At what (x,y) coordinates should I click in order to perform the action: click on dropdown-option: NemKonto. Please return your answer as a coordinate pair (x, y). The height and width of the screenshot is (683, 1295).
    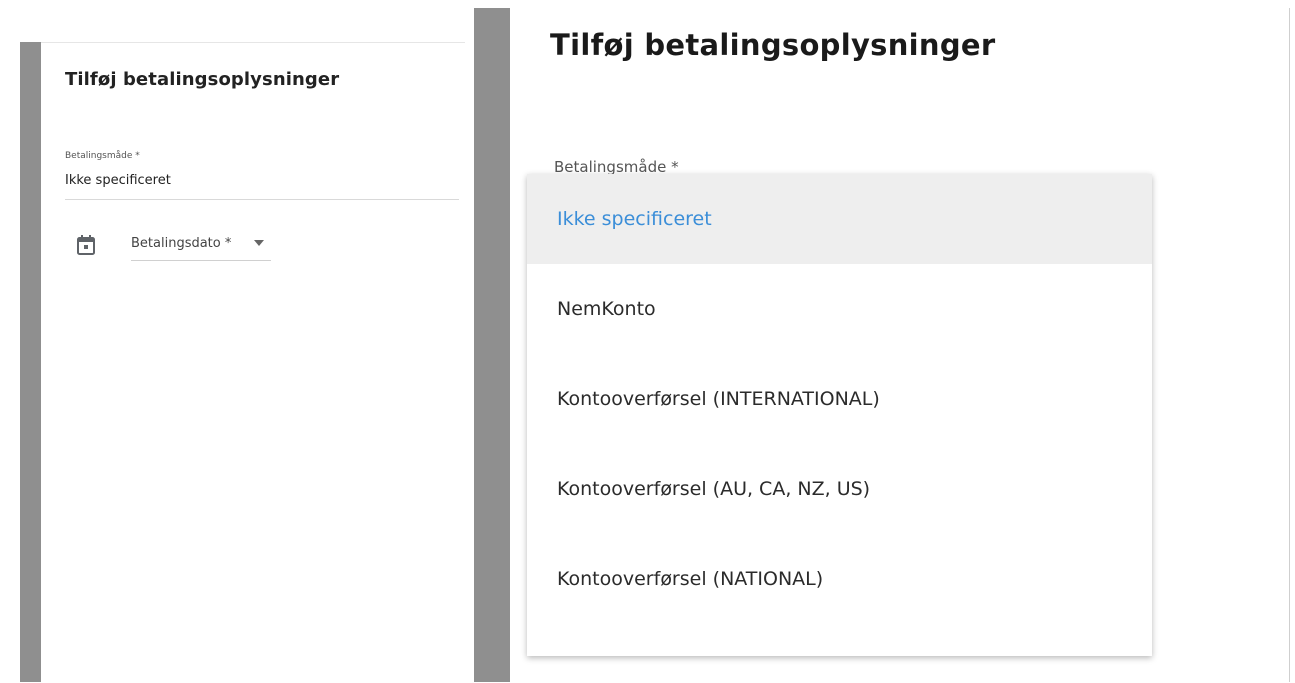
    Looking at the image, I should click on (839, 309).